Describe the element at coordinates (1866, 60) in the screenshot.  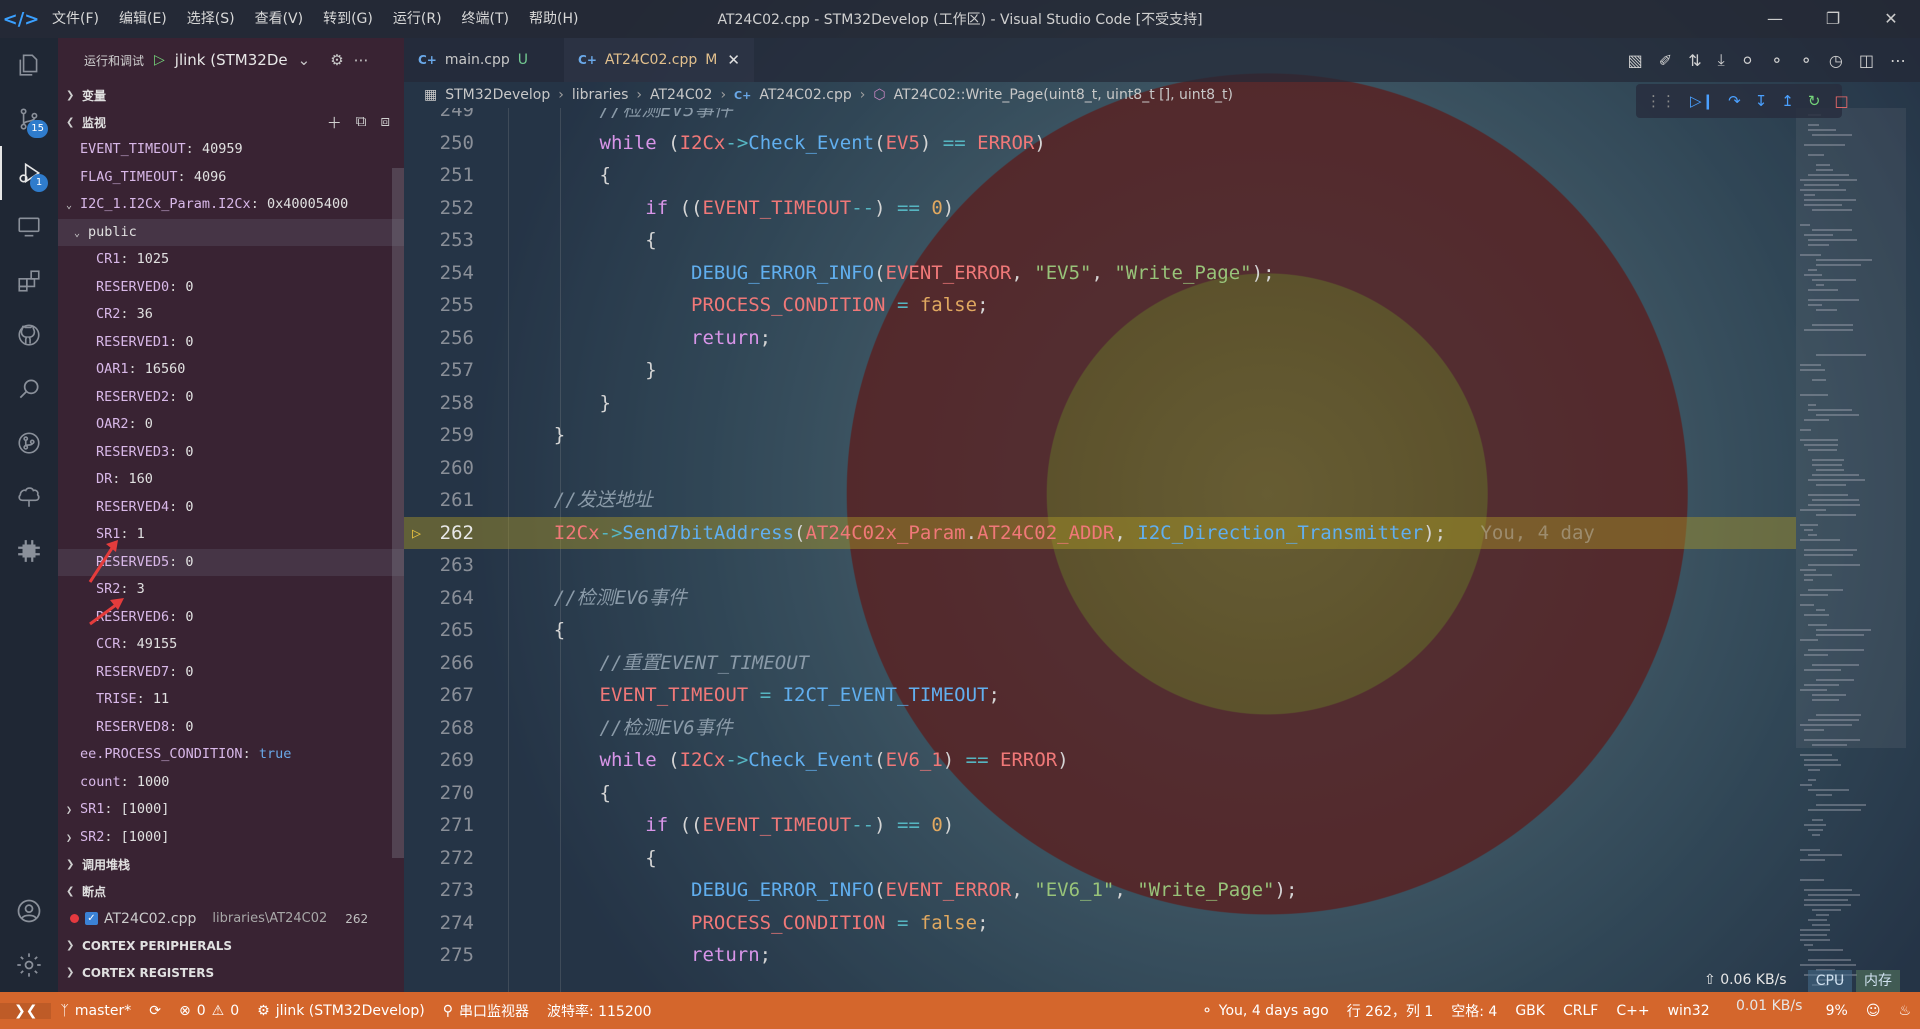
I see `split-editor-icon: ◫` at that location.